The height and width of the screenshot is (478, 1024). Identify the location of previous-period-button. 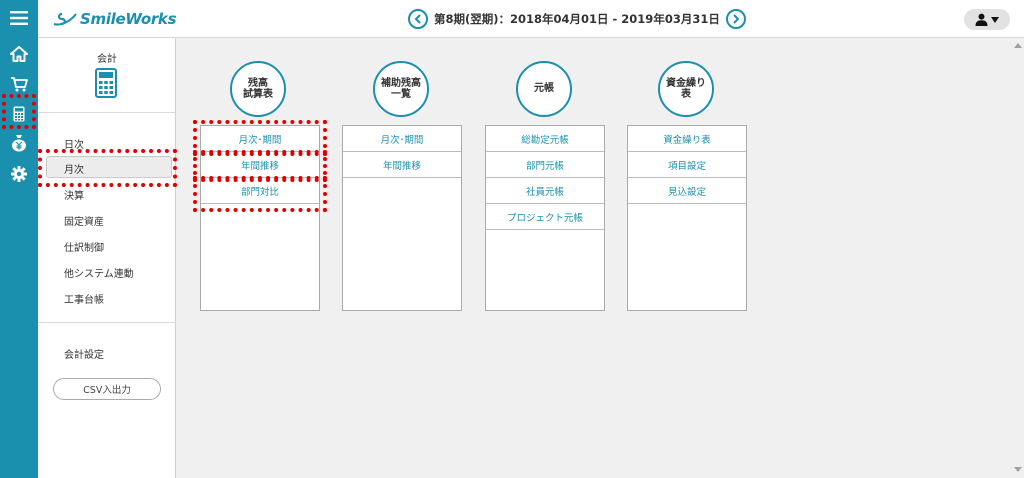
(418, 19).